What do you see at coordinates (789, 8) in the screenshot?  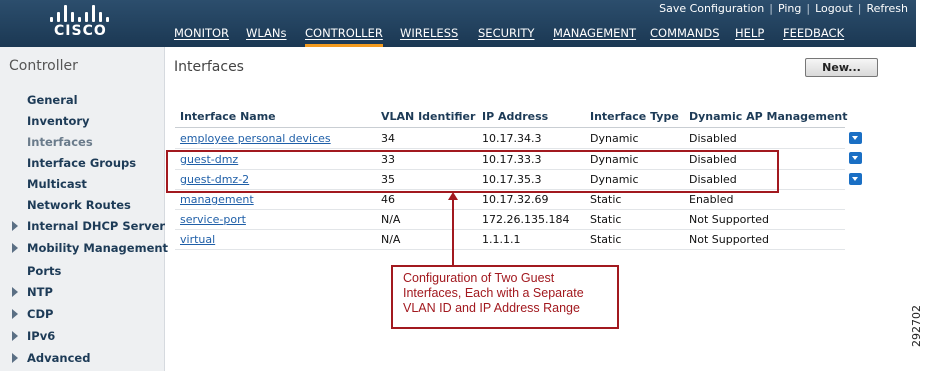 I see `ping-link: Ping` at bounding box center [789, 8].